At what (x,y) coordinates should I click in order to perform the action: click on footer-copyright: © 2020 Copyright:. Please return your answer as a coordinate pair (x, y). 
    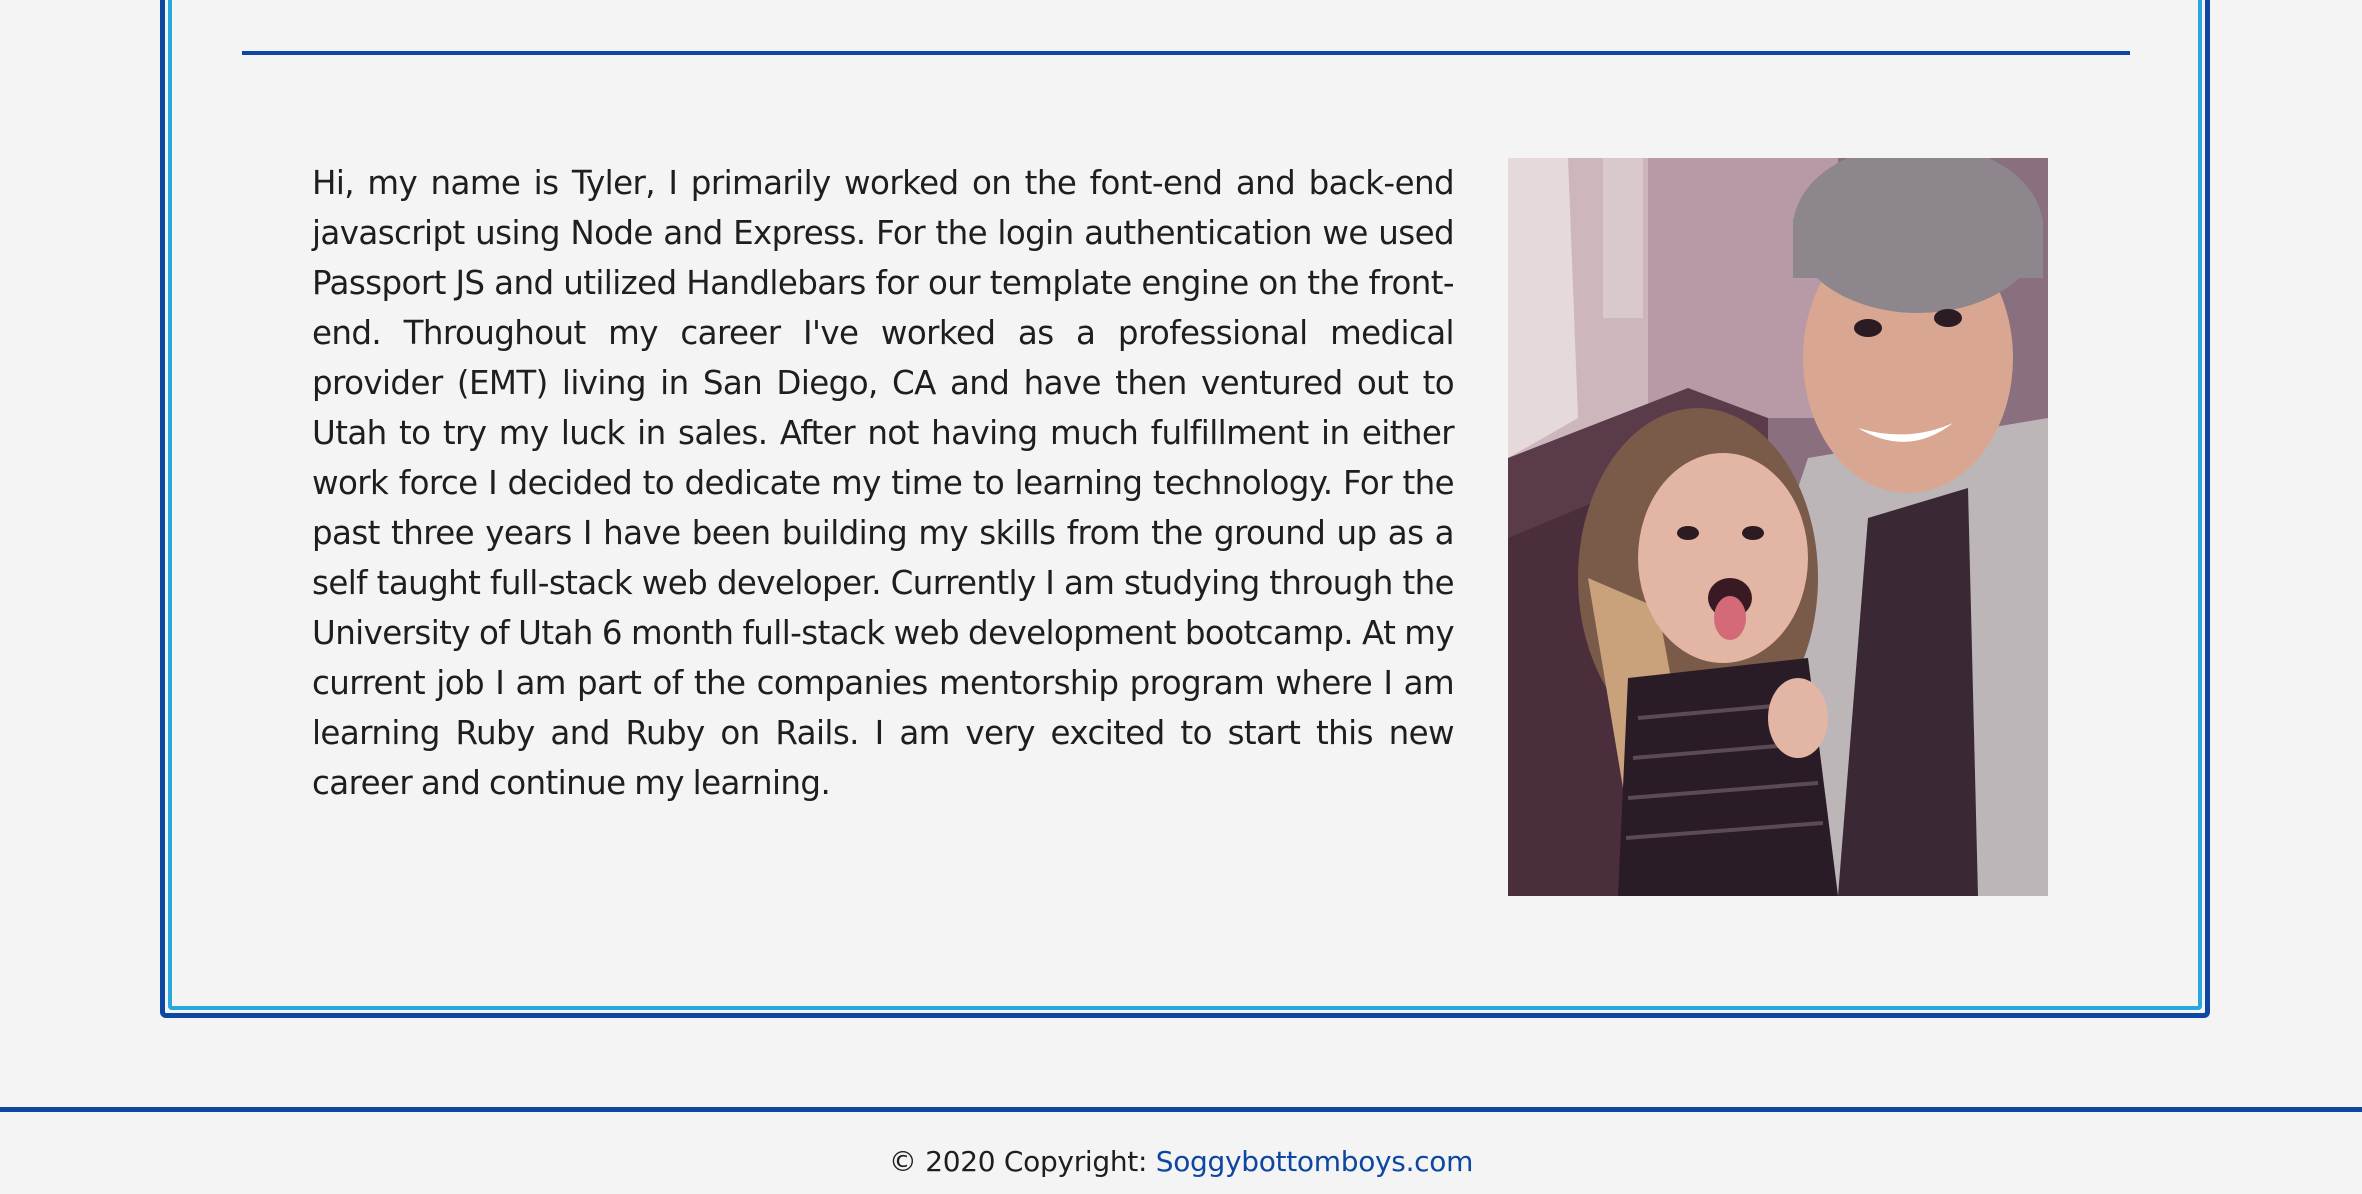
    Looking at the image, I should click on (1018, 1161).